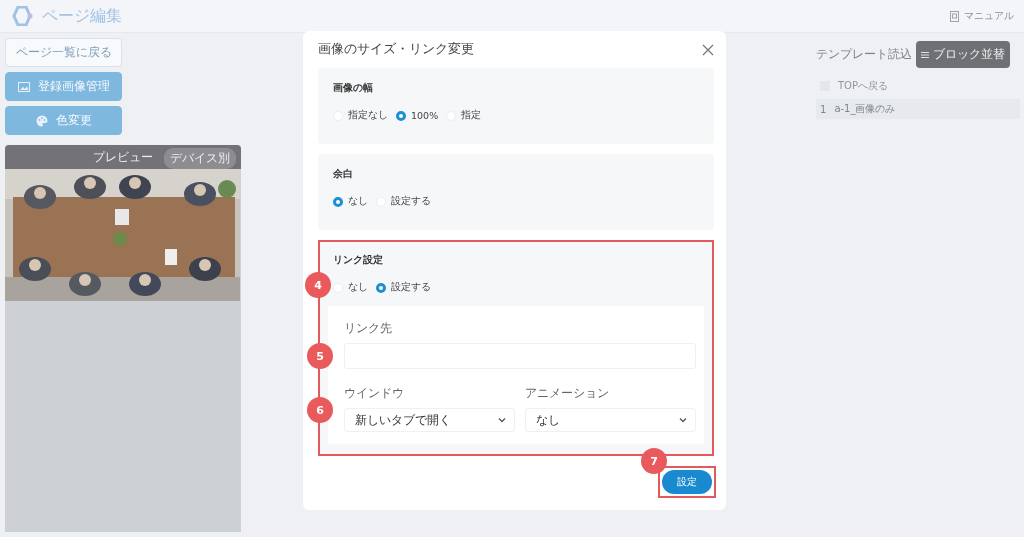 The height and width of the screenshot is (537, 1024). Describe the element at coordinates (654, 461) in the screenshot. I see `step-number-badge: 7` at that location.